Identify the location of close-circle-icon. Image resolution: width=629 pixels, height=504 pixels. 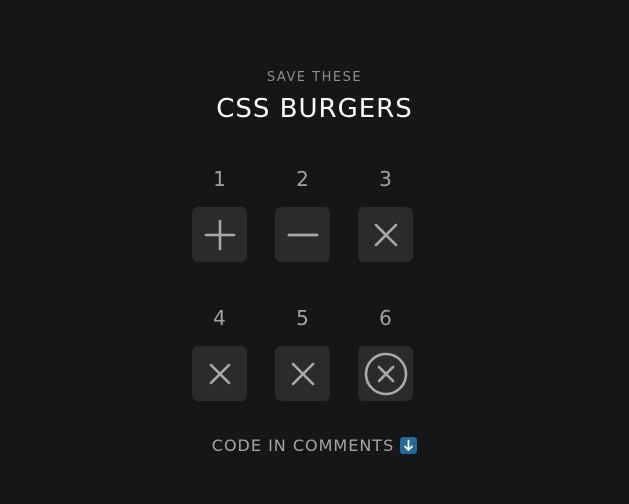
(385, 373).